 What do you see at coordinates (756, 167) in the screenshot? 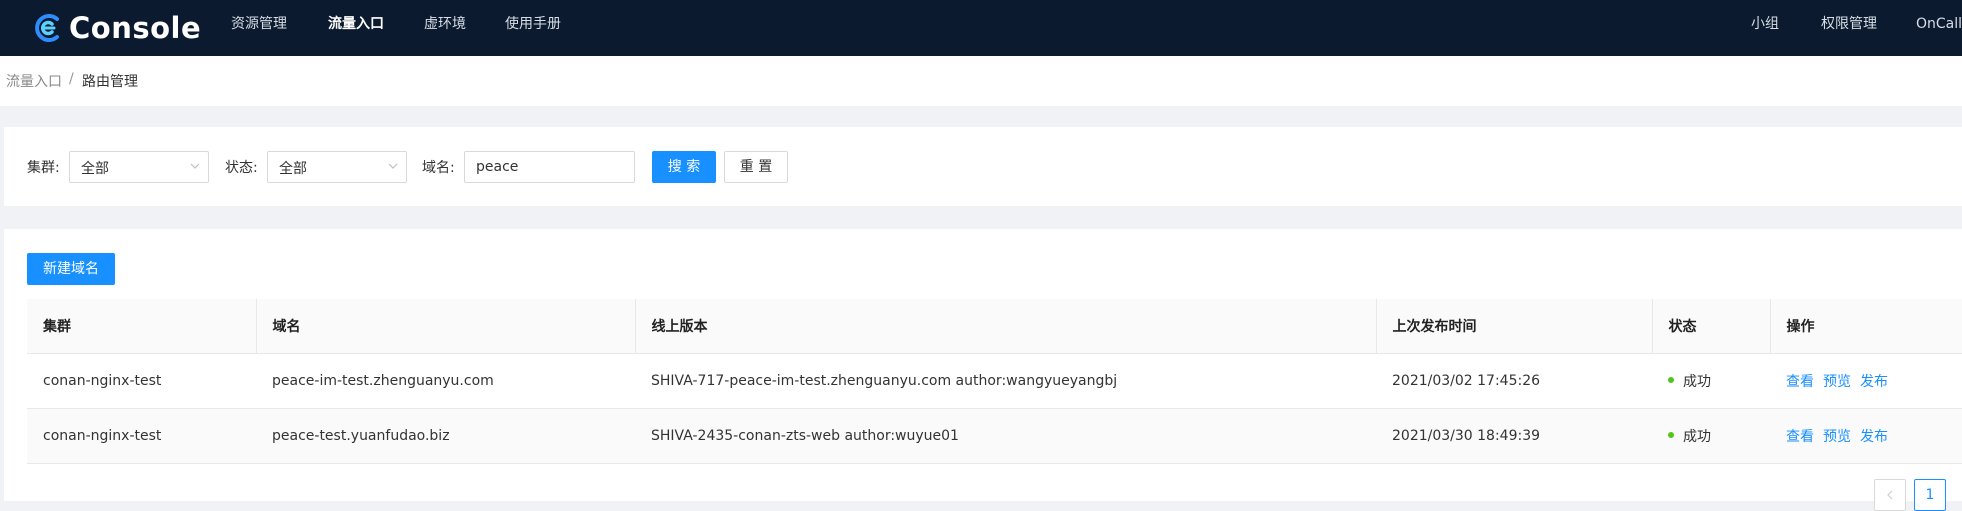
I see `reset-button: 重 置` at bounding box center [756, 167].